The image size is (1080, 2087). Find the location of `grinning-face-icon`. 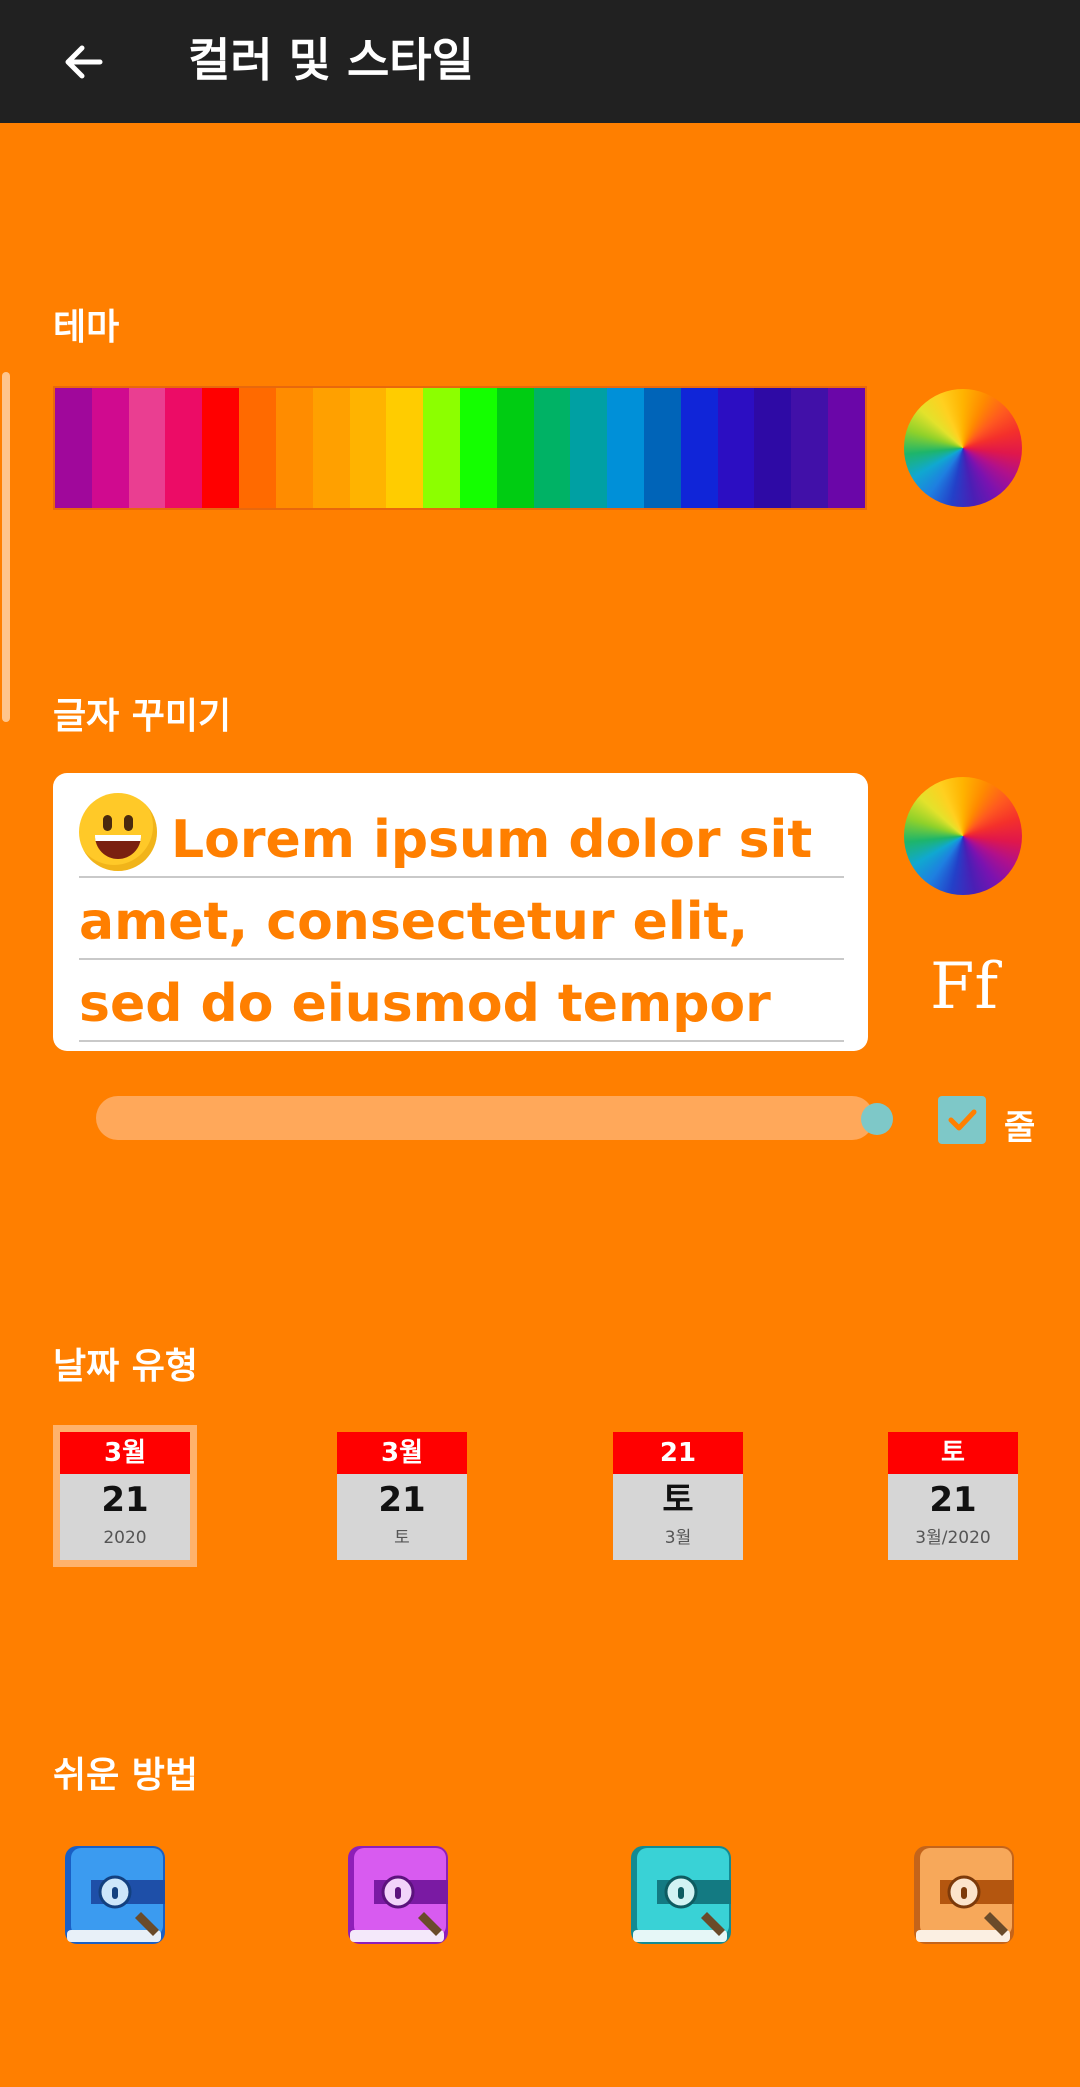

grinning-face-icon is located at coordinates (118, 832).